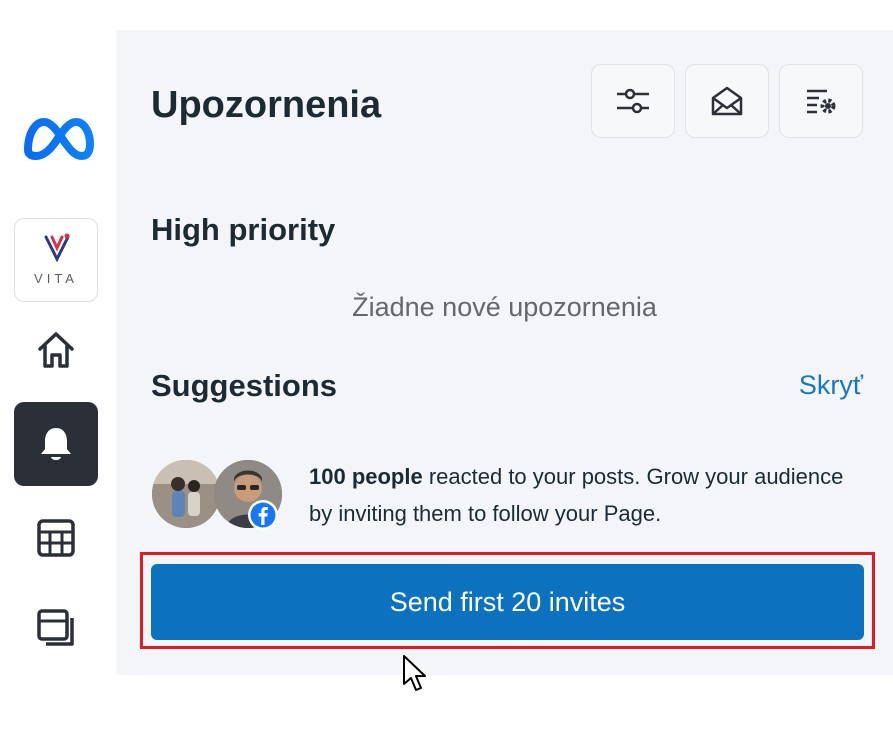 The image size is (893, 750). Describe the element at coordinates (57, 248) in the screenshot. I see `vita-logo-icon` at that location.